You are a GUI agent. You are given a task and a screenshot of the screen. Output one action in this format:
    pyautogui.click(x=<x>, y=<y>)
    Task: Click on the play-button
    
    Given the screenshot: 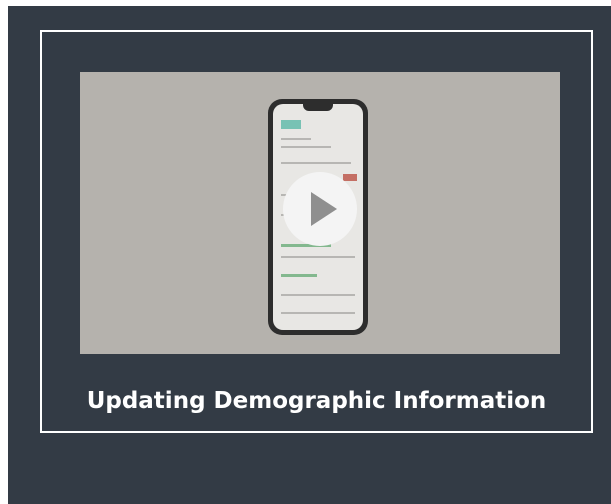 What is the action you would take?
    pyautogui.click(x=320, y=209)
    